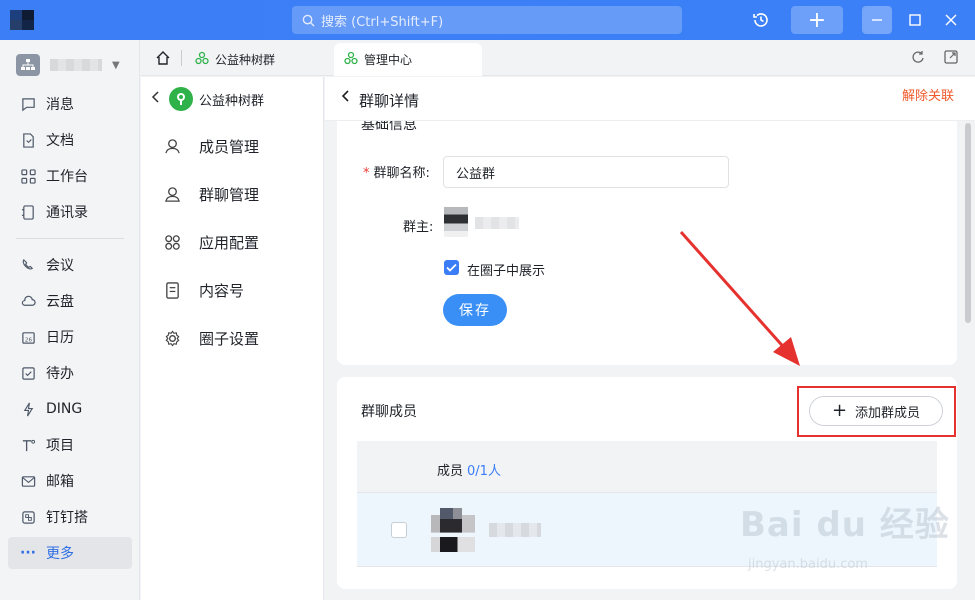 The height and width of the screenshot is (600, 975). Describe the element at coordinates (172, 290) in the screenshot. I see `content-icon` at that location.